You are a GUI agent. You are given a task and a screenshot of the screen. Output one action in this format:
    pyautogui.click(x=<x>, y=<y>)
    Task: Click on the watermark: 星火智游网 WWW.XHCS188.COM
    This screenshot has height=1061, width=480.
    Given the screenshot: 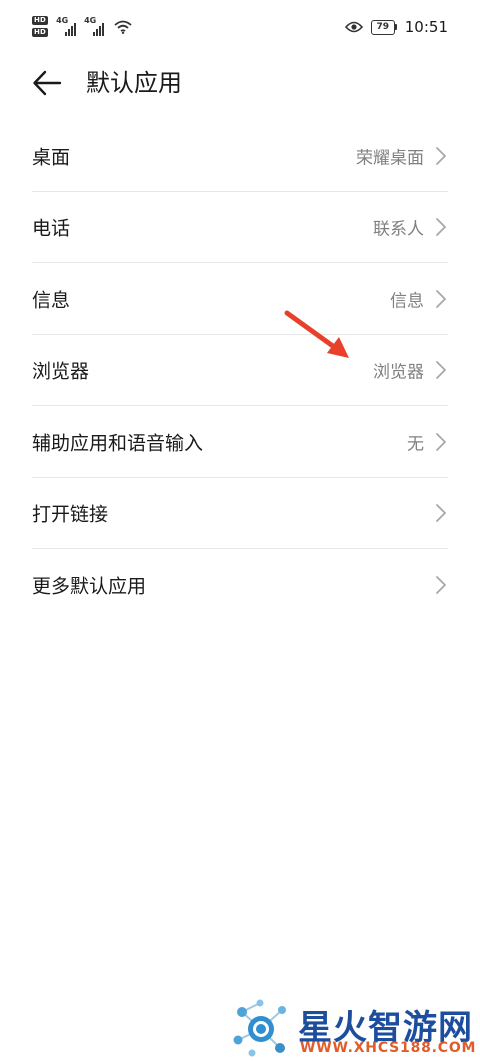 What is the action you would take?
    pyautogui.click(x=354, y=1028)
    